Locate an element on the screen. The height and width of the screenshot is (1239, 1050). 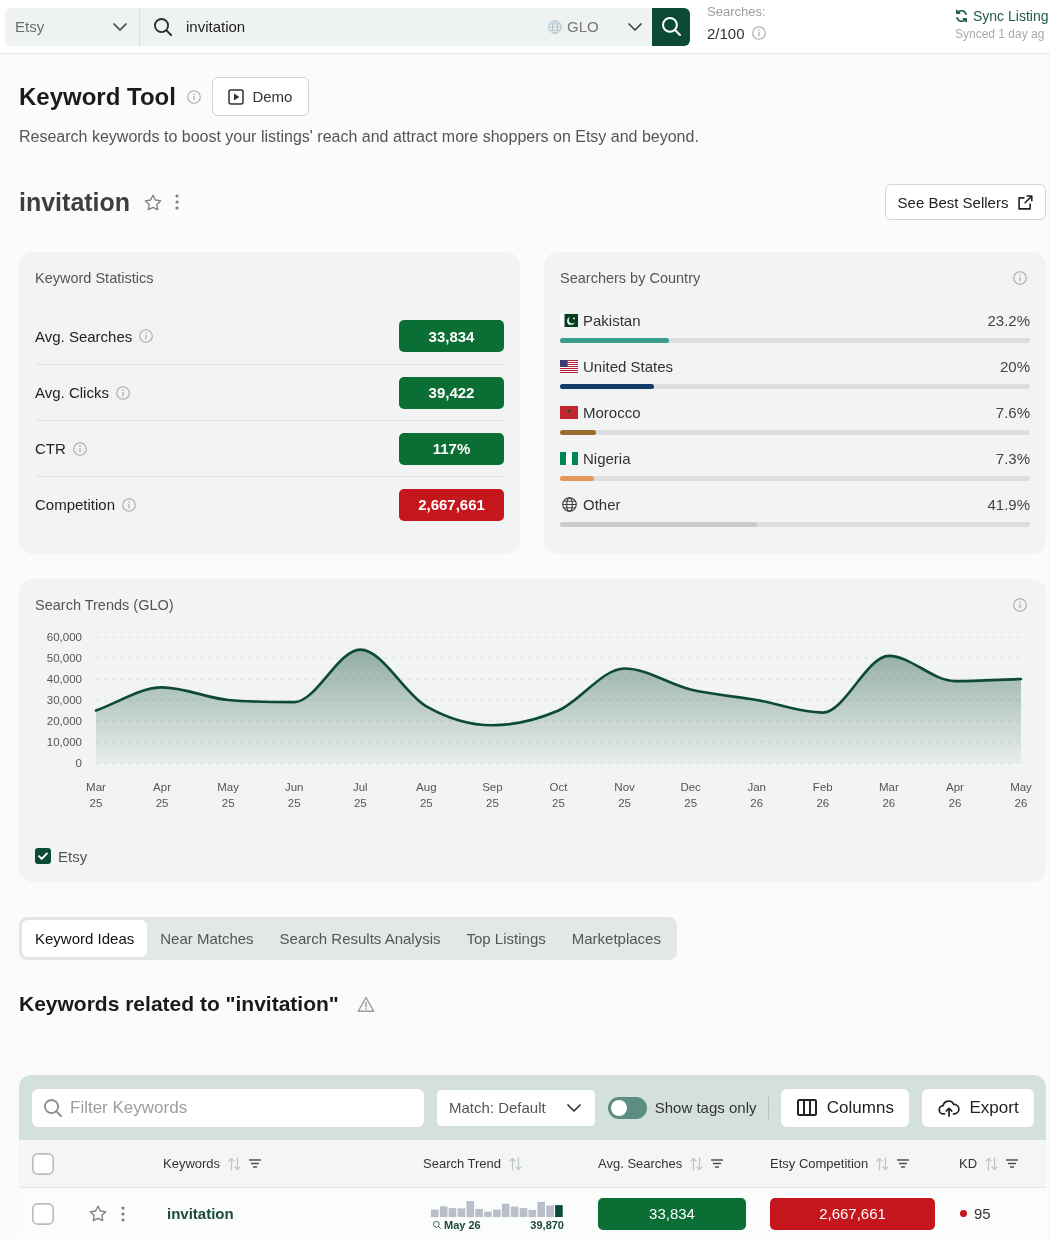
tab: Marketplaces is located at coordinates (616, 938).